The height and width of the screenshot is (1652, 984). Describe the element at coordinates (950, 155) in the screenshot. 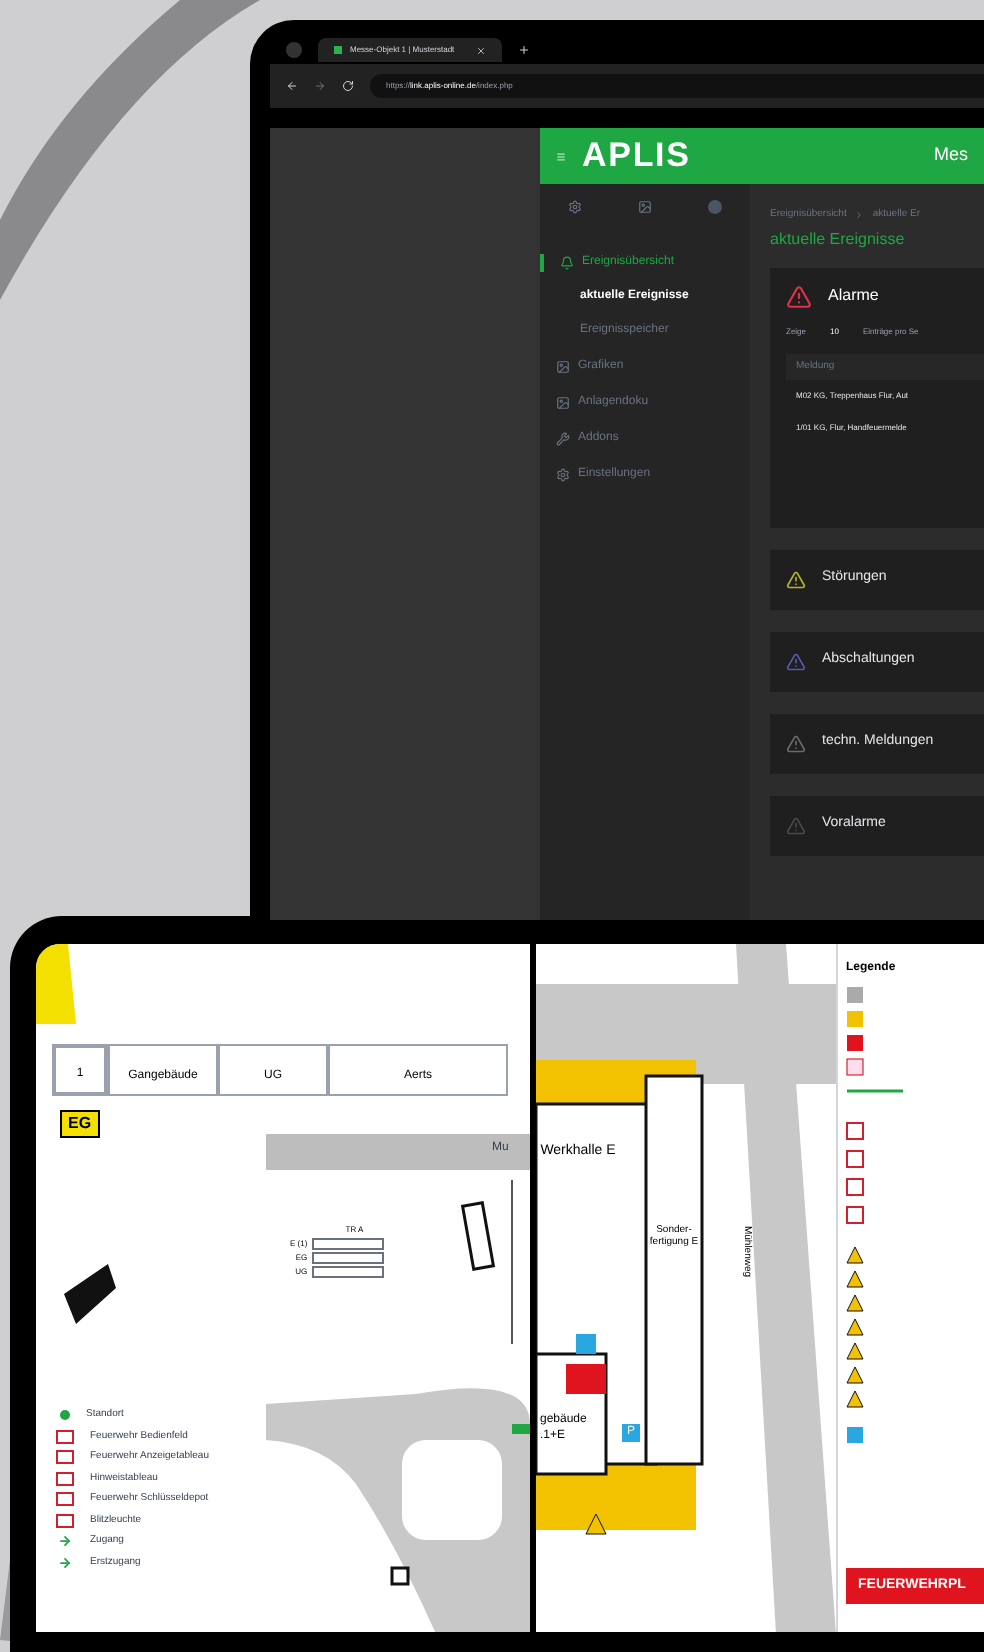

I see `header-title: Mes` at that location.